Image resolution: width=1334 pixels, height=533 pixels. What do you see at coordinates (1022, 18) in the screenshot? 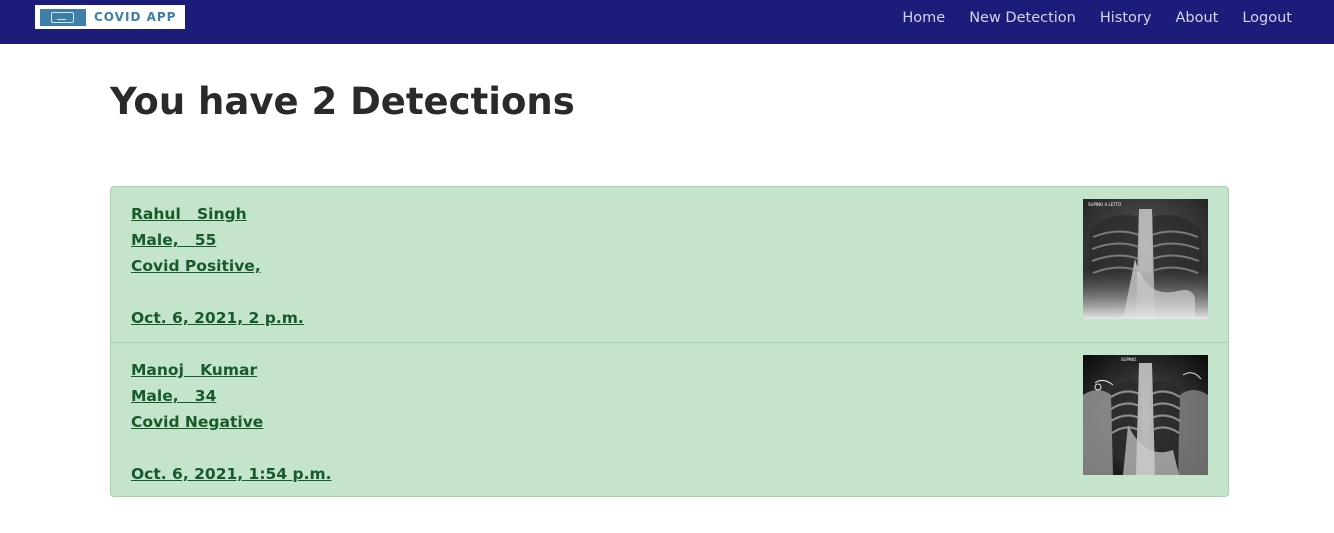
I see `nav-new-detection-link: New Detection` at bounding box center [1022, 18].